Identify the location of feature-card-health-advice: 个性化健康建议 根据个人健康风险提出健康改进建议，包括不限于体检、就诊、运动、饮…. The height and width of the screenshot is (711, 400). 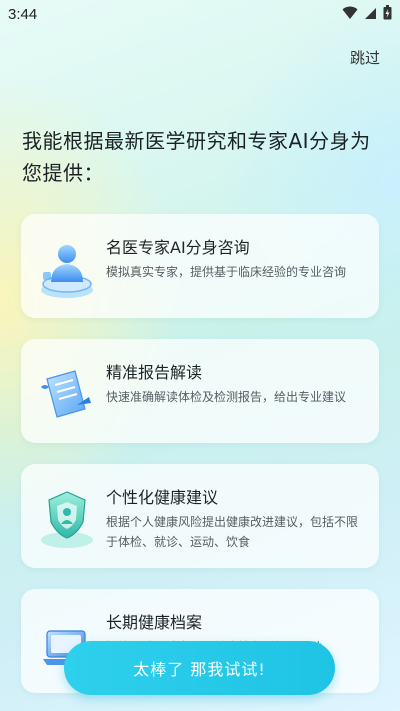
(200, 516).